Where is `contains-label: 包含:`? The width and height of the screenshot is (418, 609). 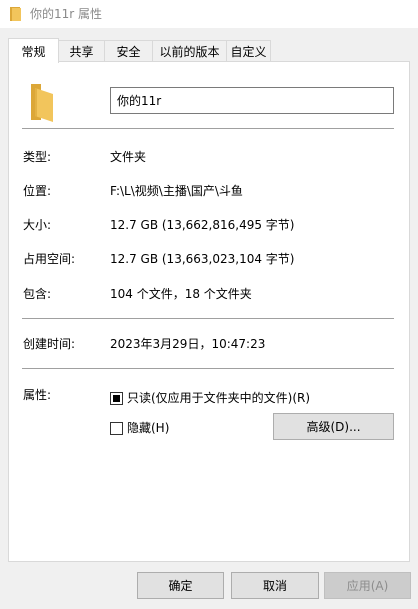 contains-label: 包含: is located at coordinates (37, 294).